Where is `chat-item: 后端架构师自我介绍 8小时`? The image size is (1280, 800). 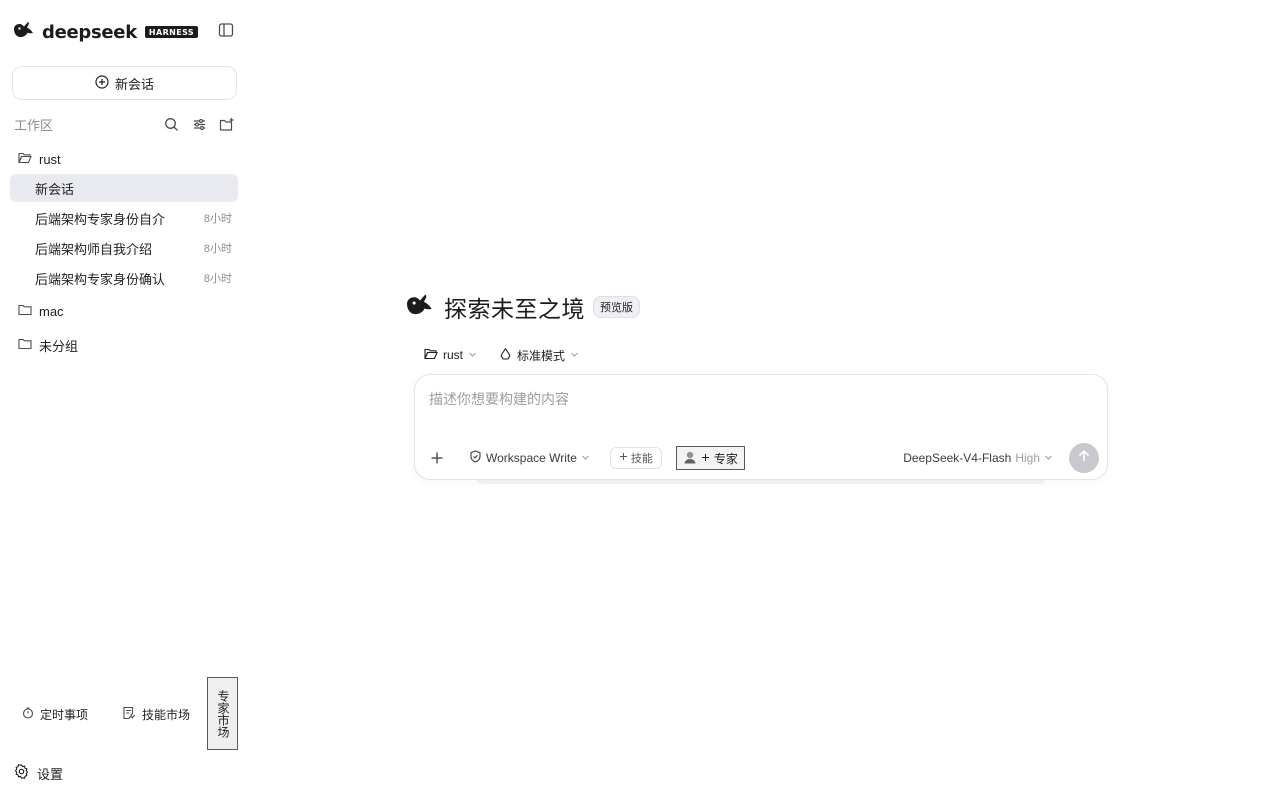 chat-item: 后端架构师自我介绍 8小时 is located at coordinates (124, 248).